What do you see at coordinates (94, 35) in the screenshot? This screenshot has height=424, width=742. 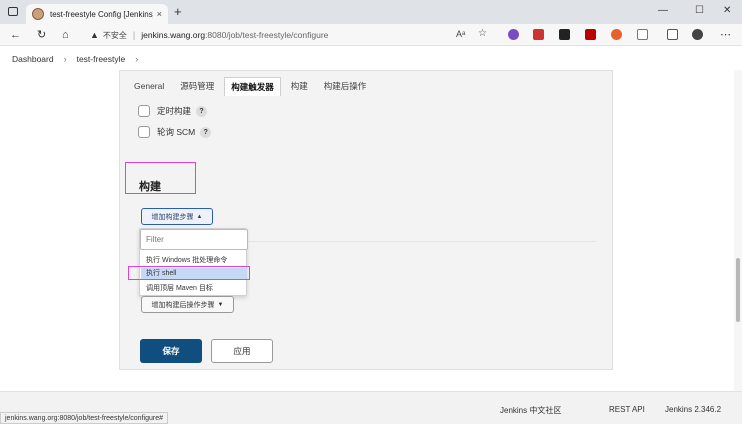 I see `warning-icon: ▲` at bounding box center [94, 35].